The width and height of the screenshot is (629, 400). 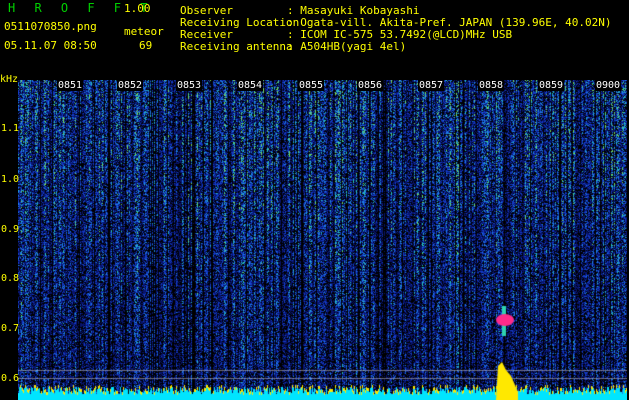 What do you see at coordinates (491, 85) in the screenshot?
I see `time-tick-0858: 0858` at bounding box center [491, 85].